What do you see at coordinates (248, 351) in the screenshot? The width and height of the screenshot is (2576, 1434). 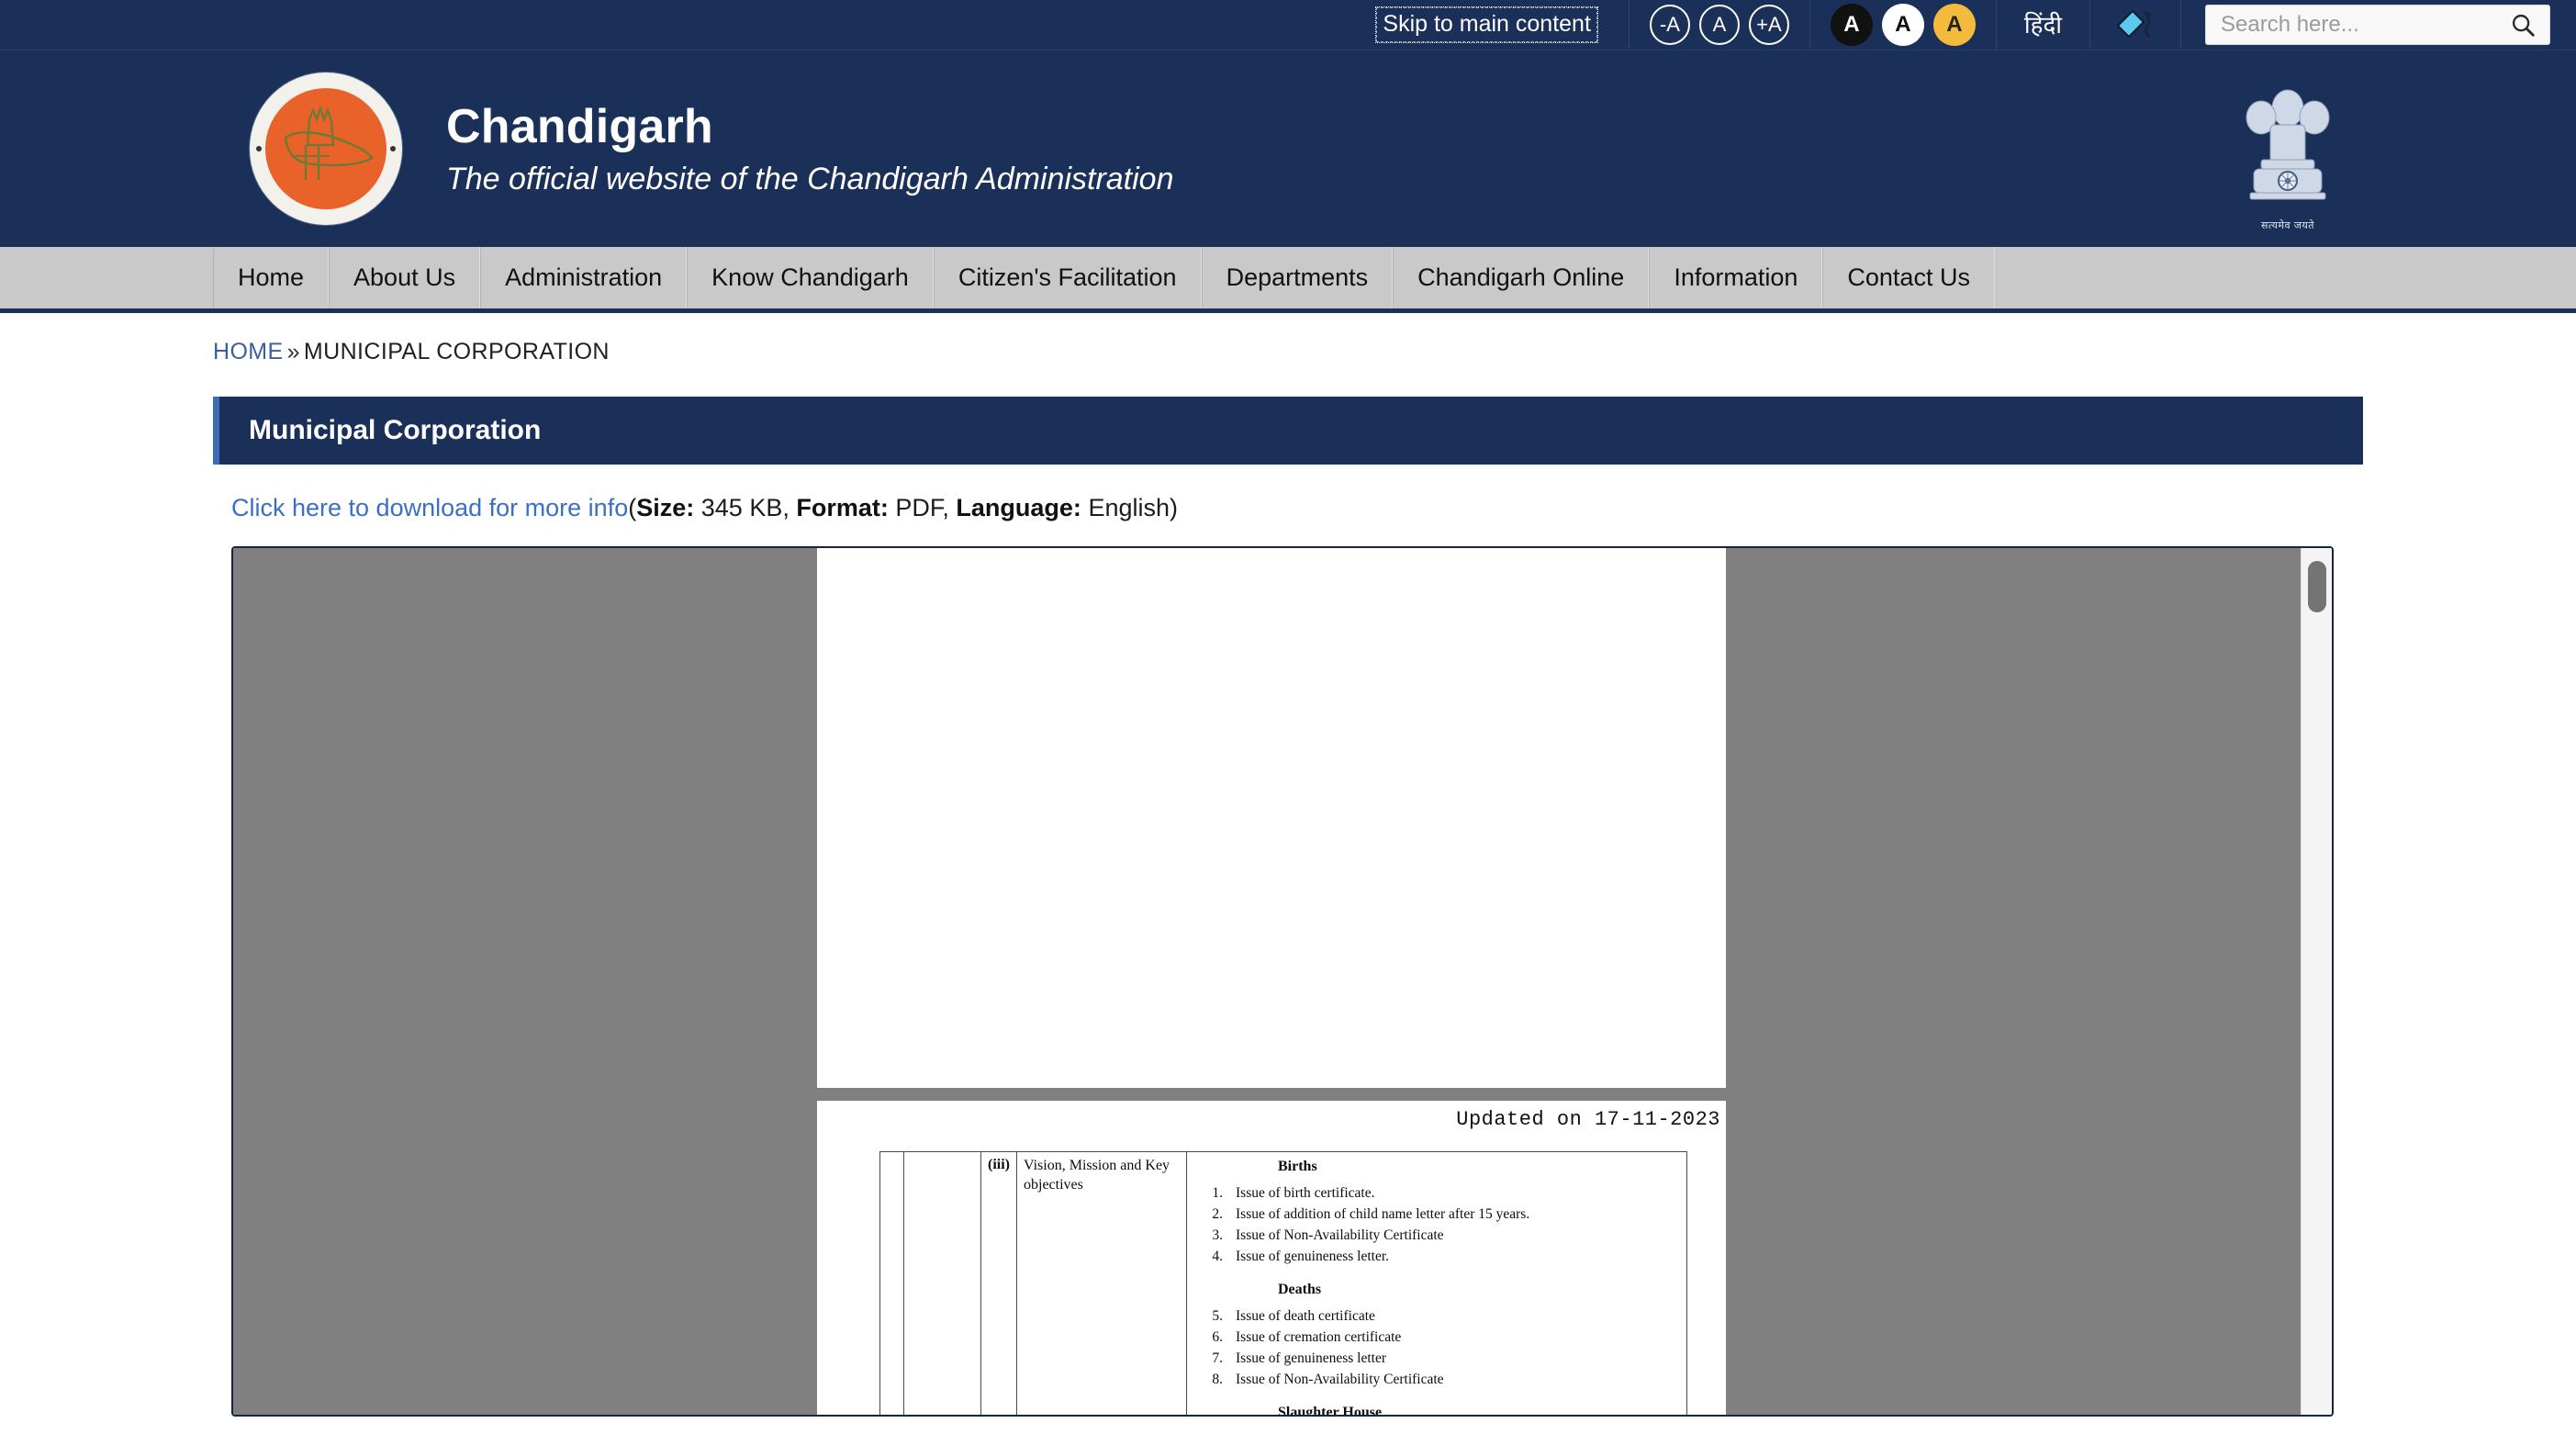 I see `breadcrumb-home-link: HOME` at bounding box center [248, 351].